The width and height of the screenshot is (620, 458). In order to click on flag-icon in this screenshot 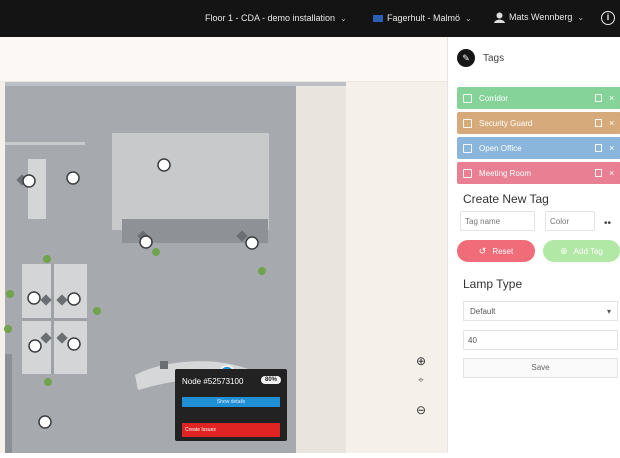, I will do `click(378, 19)`.